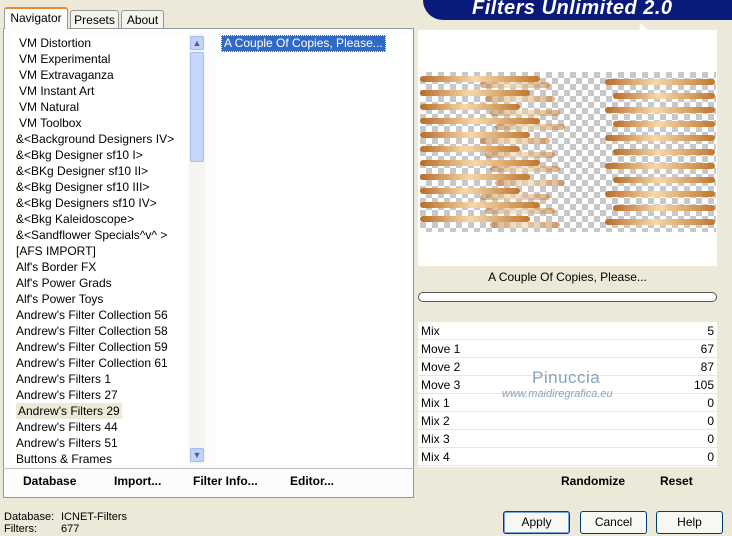 The width and height of the screenshot is (732, 536). What do you see at coordinates (49, 107) in the screenshot?
I see `list-item: VM Natural` at bounding box center [49, 107].